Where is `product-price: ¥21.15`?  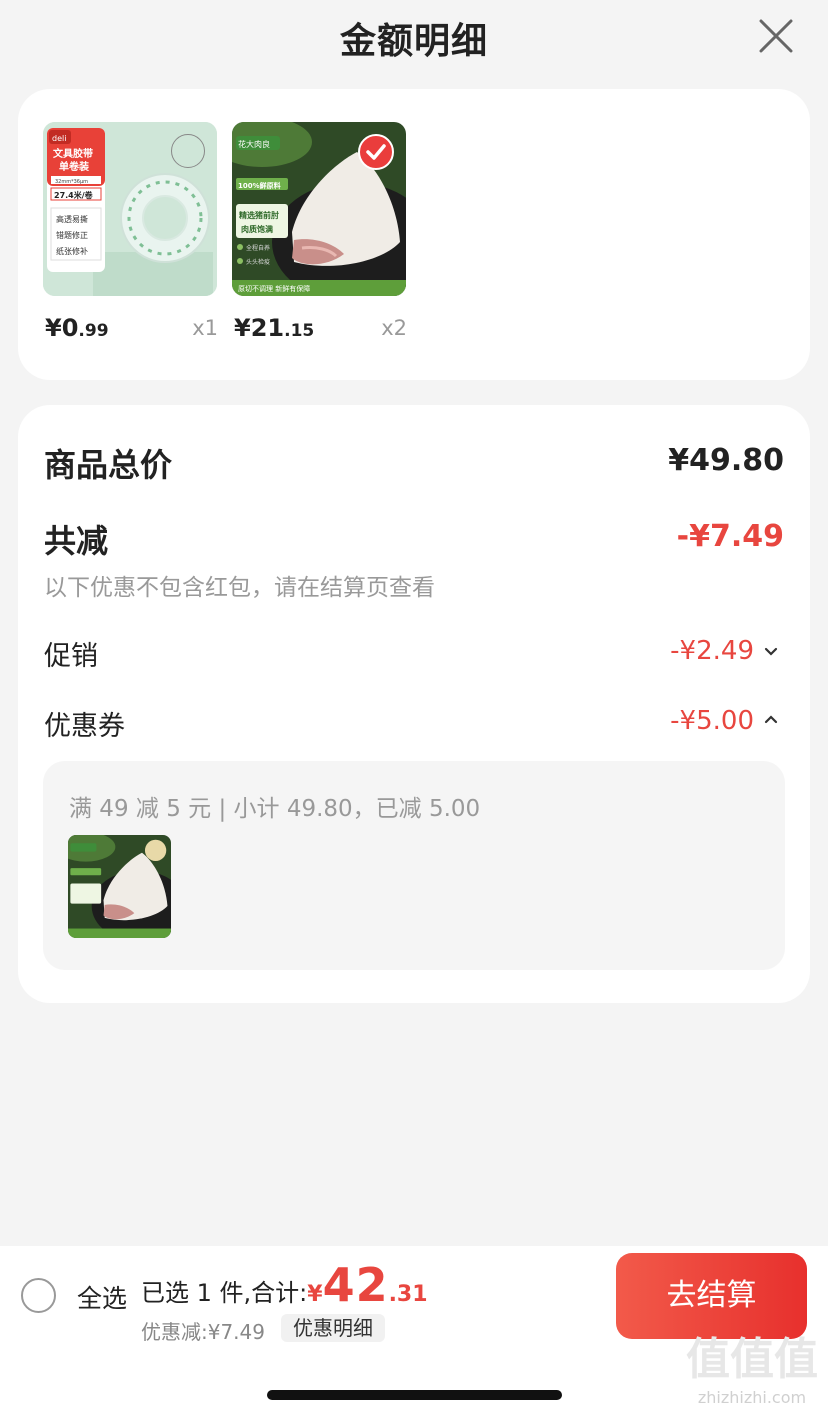 product-price: ¥21.15 is located at coordinates (274, 328).